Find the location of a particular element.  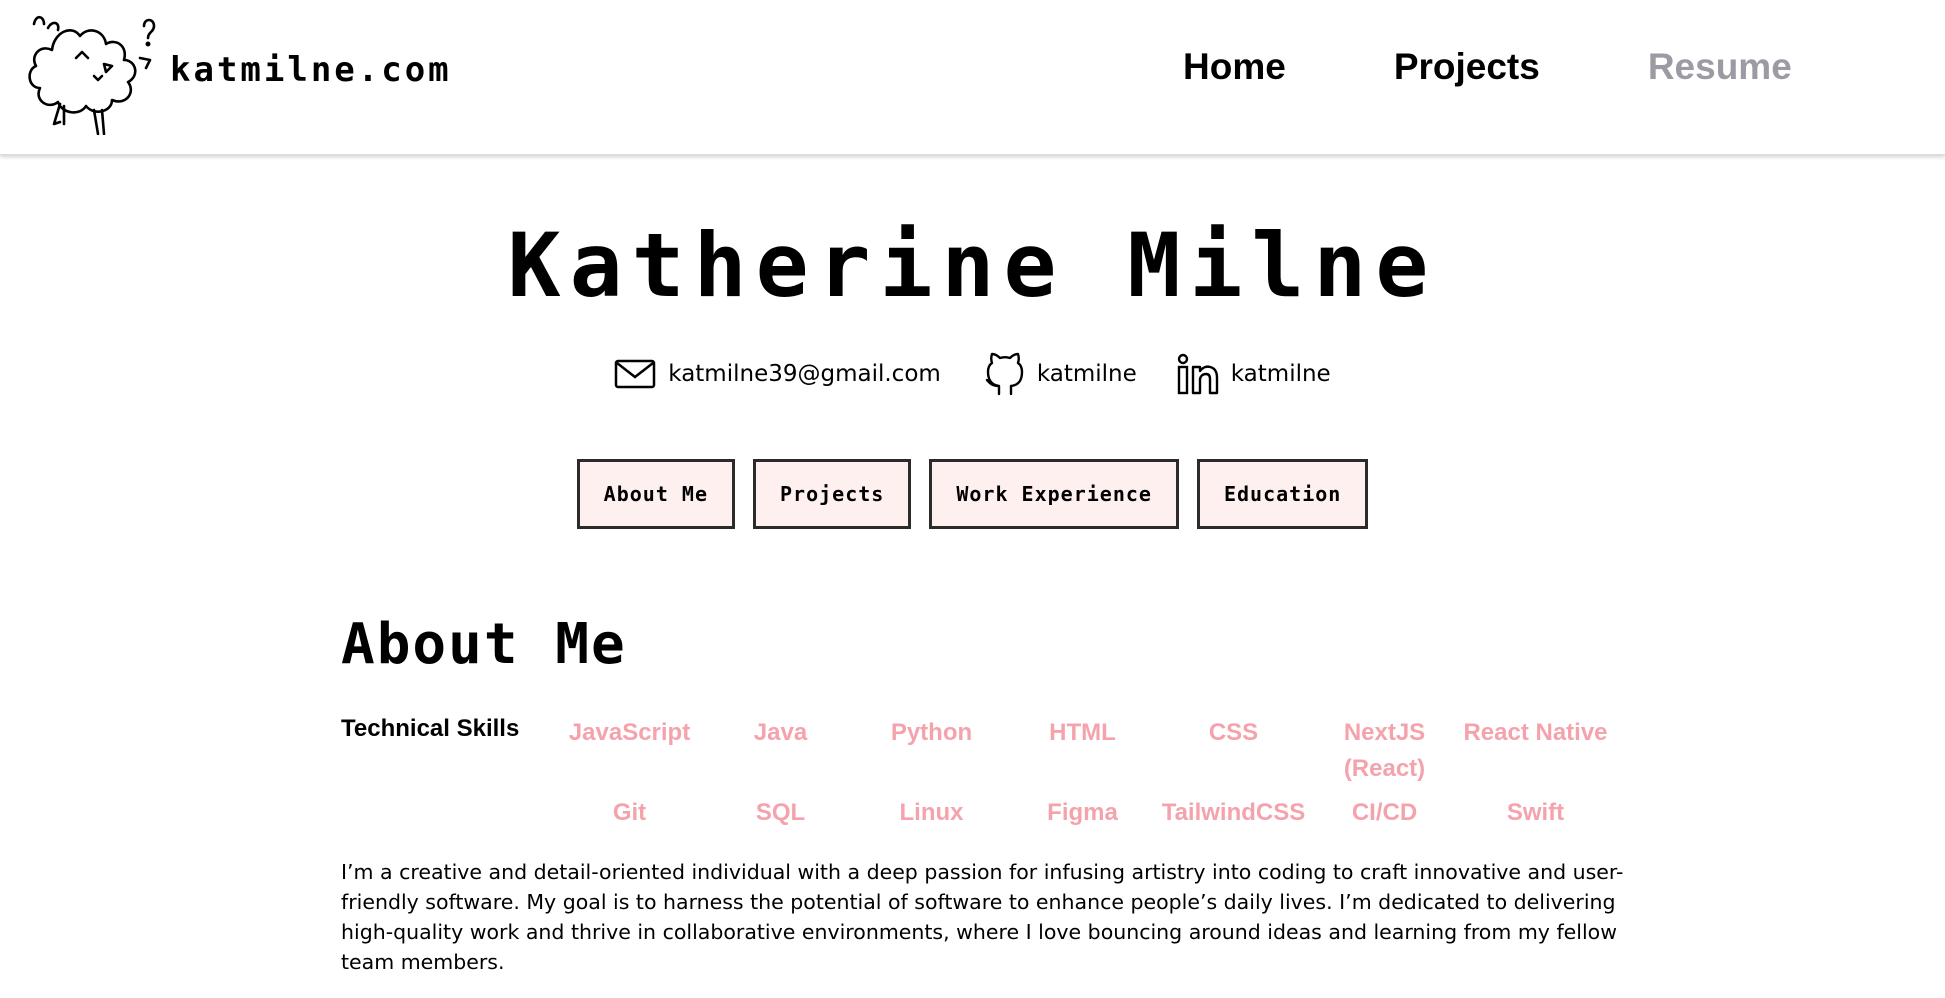

github-text: katmilne is located at coordinates (1086, 374).